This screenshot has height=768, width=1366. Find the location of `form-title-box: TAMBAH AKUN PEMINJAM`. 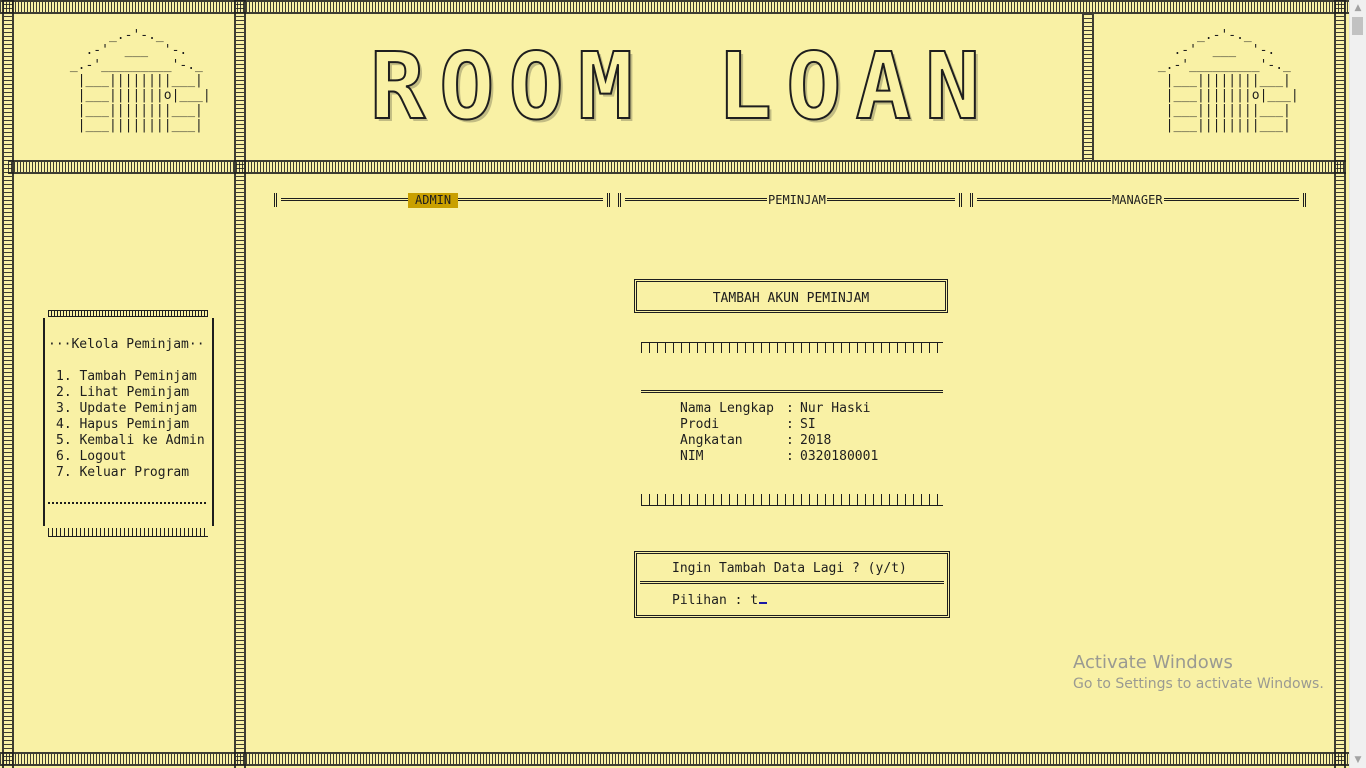

form-title-box: TAMBAH AKUN PEMINJAM is located at coordinates (791, 296).